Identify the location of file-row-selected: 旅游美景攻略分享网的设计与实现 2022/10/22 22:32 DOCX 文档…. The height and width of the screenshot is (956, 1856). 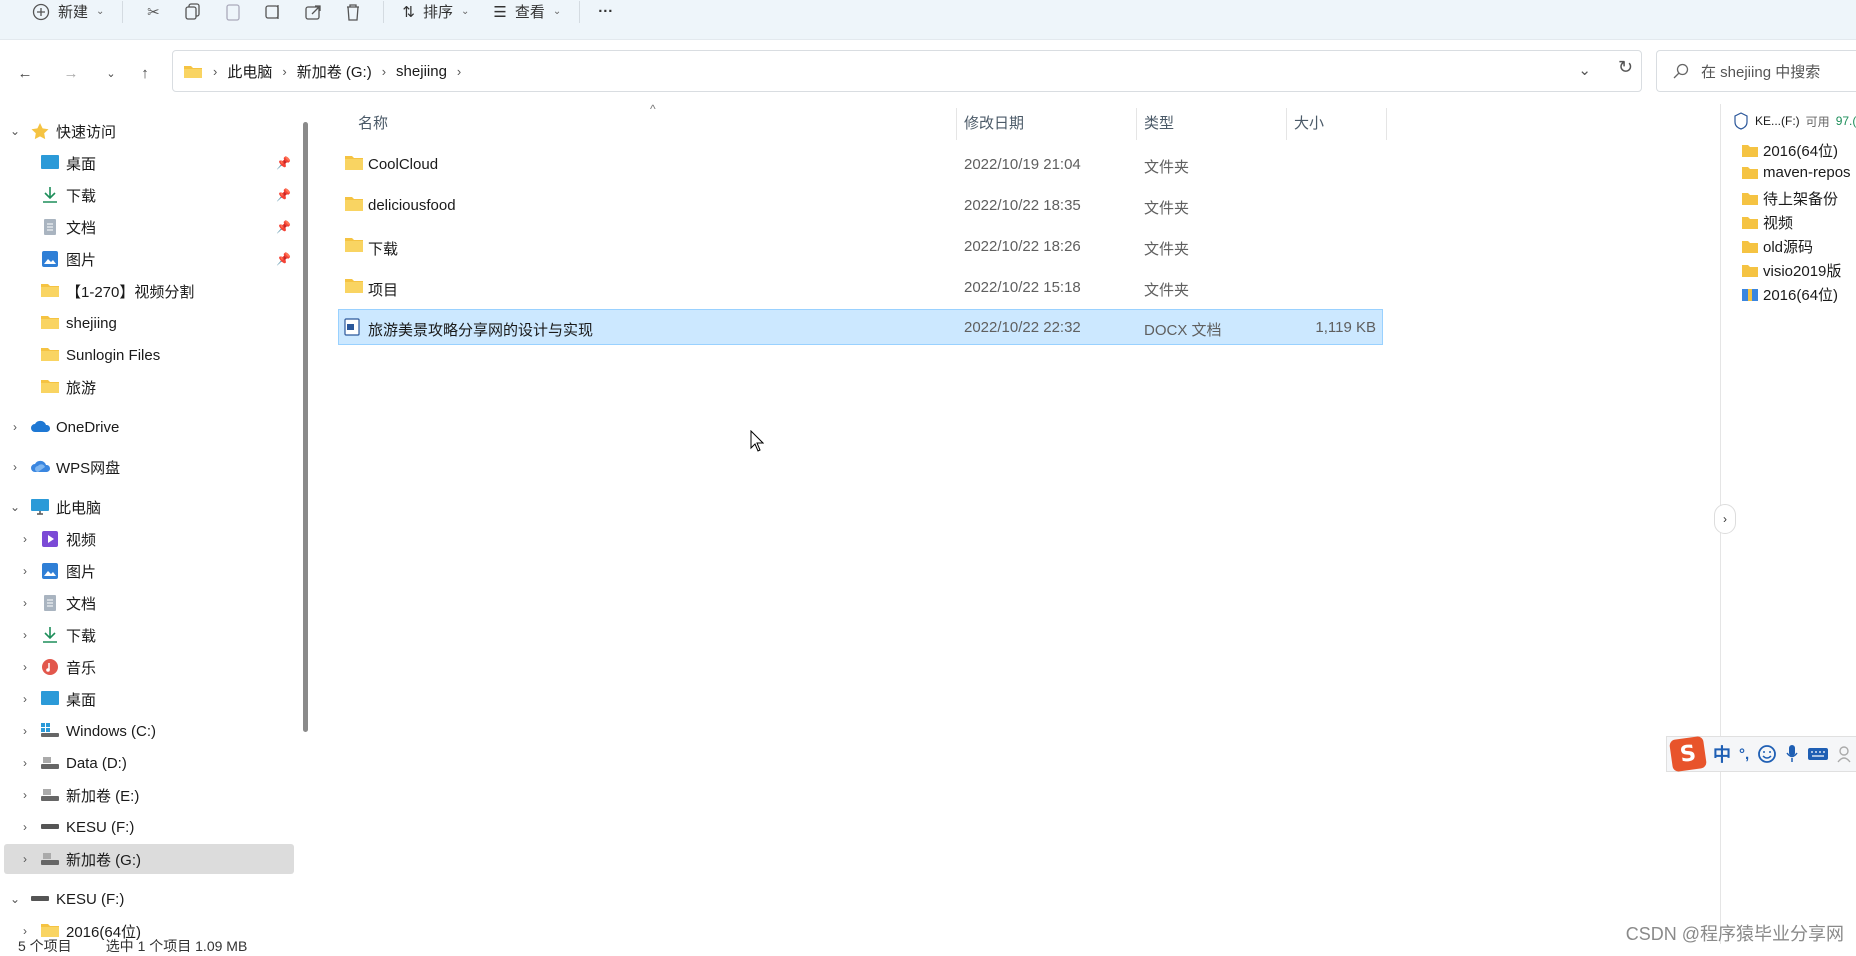
(860, 327).